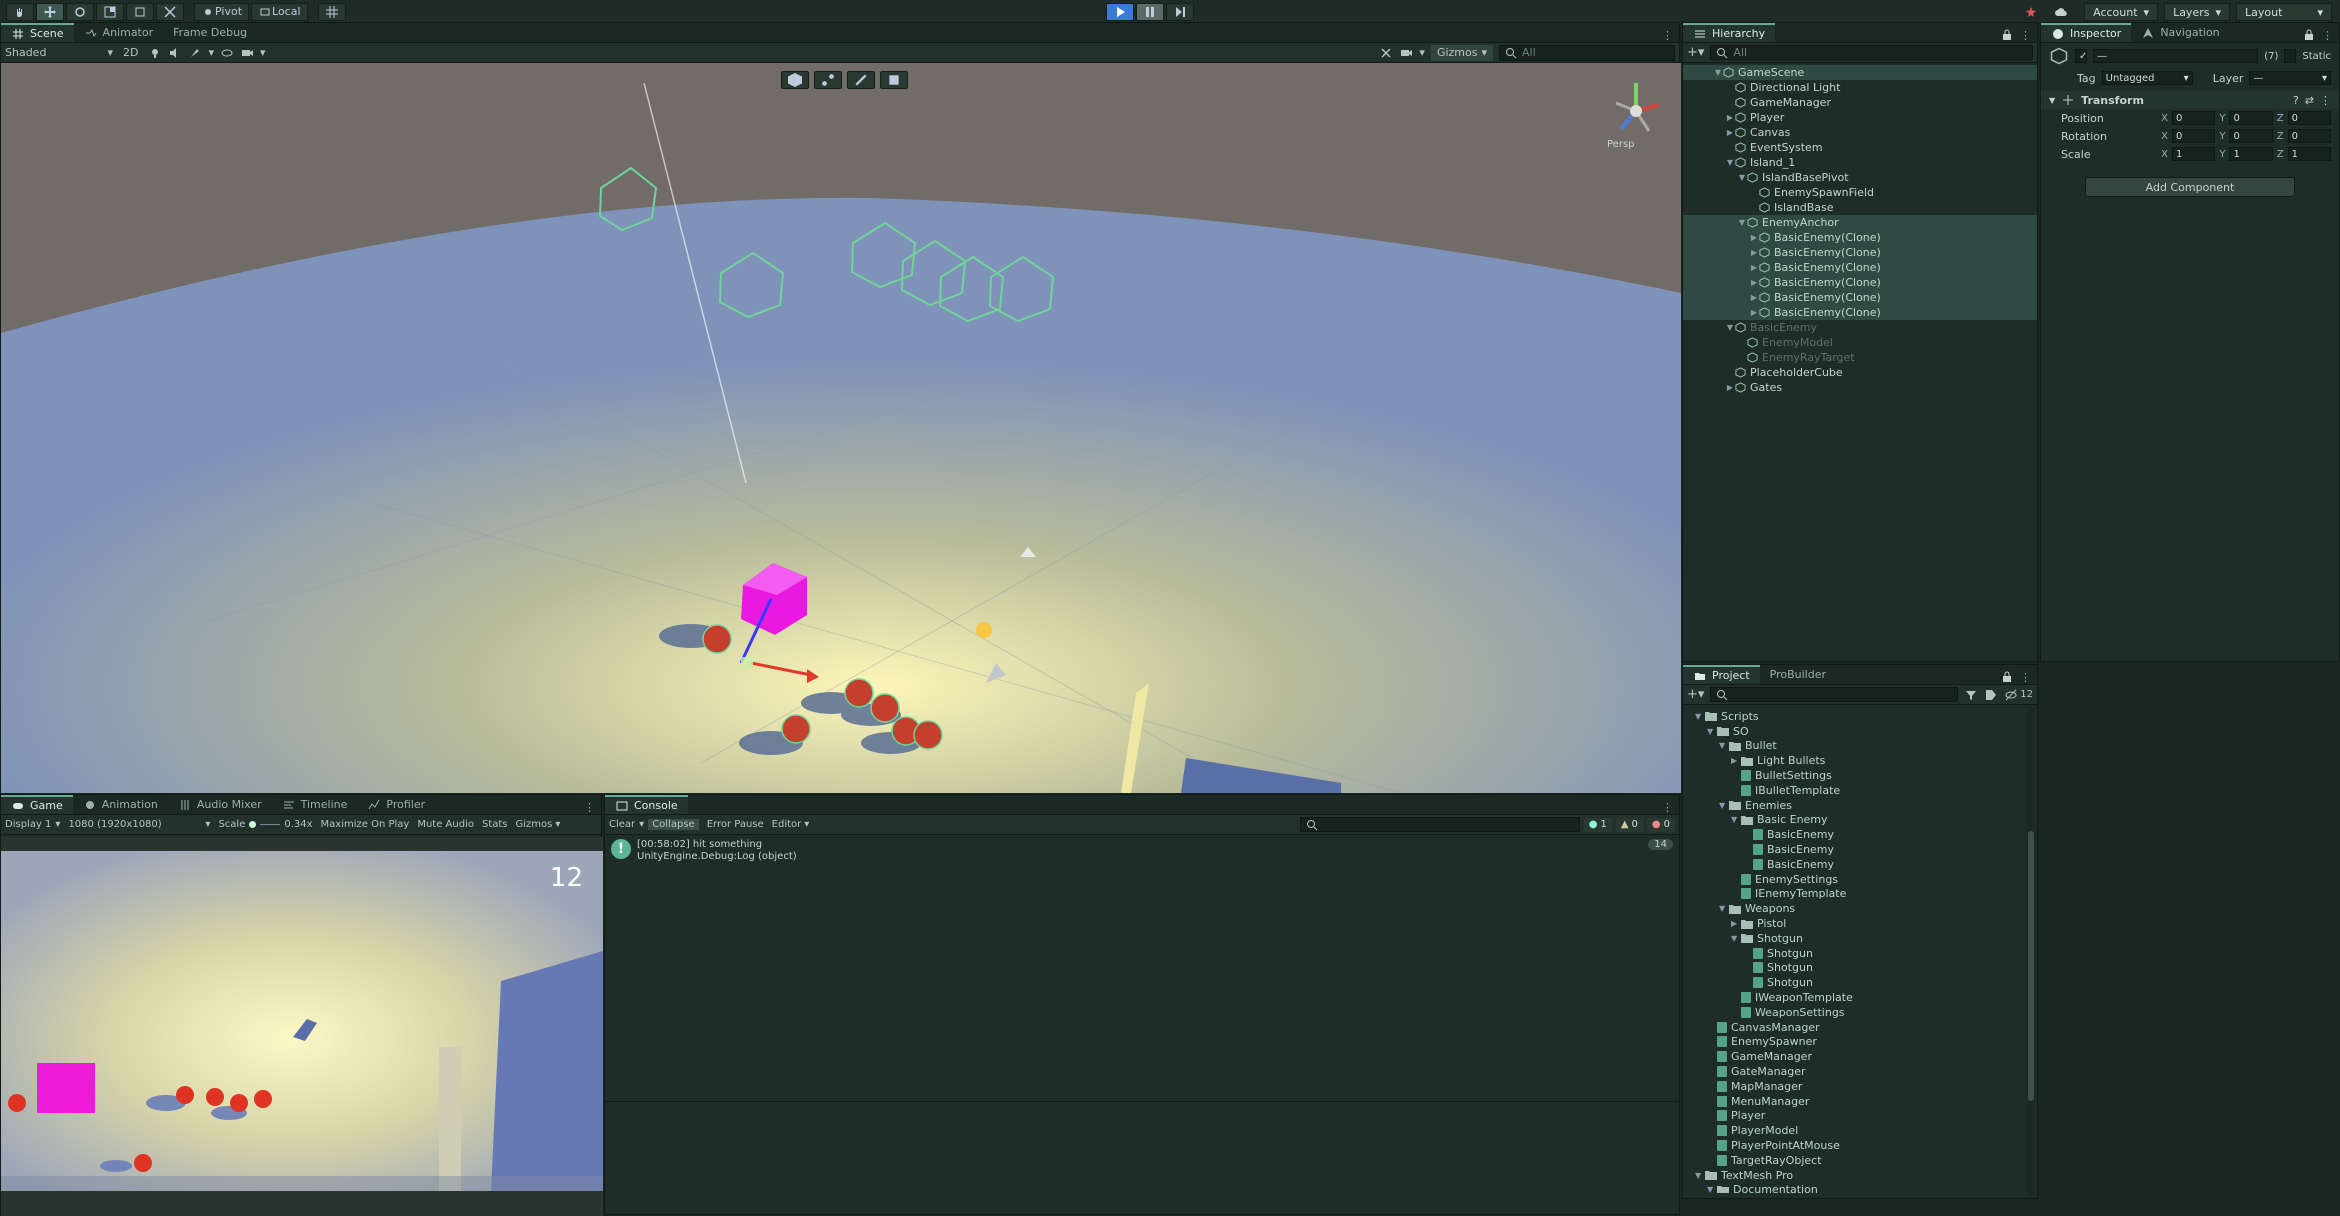 The height and width of the screenshot is (1216, 2340). Describe the element at coordinates (220, 804) in the screenshot. I see `tab-audio-mixer: Audio Mixer` at that location.